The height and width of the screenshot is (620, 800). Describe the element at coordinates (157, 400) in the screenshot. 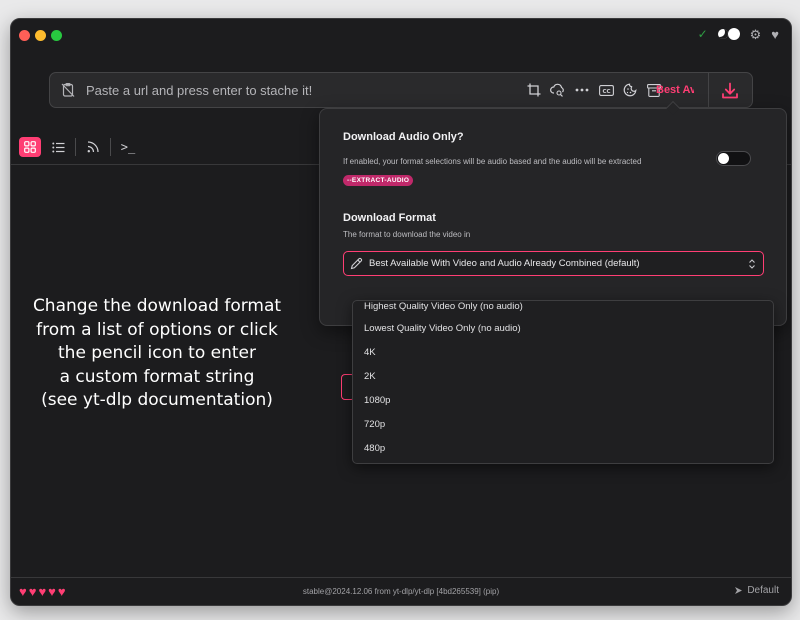

I see `caption-line: (see yt-dlp documentation)` at that location.